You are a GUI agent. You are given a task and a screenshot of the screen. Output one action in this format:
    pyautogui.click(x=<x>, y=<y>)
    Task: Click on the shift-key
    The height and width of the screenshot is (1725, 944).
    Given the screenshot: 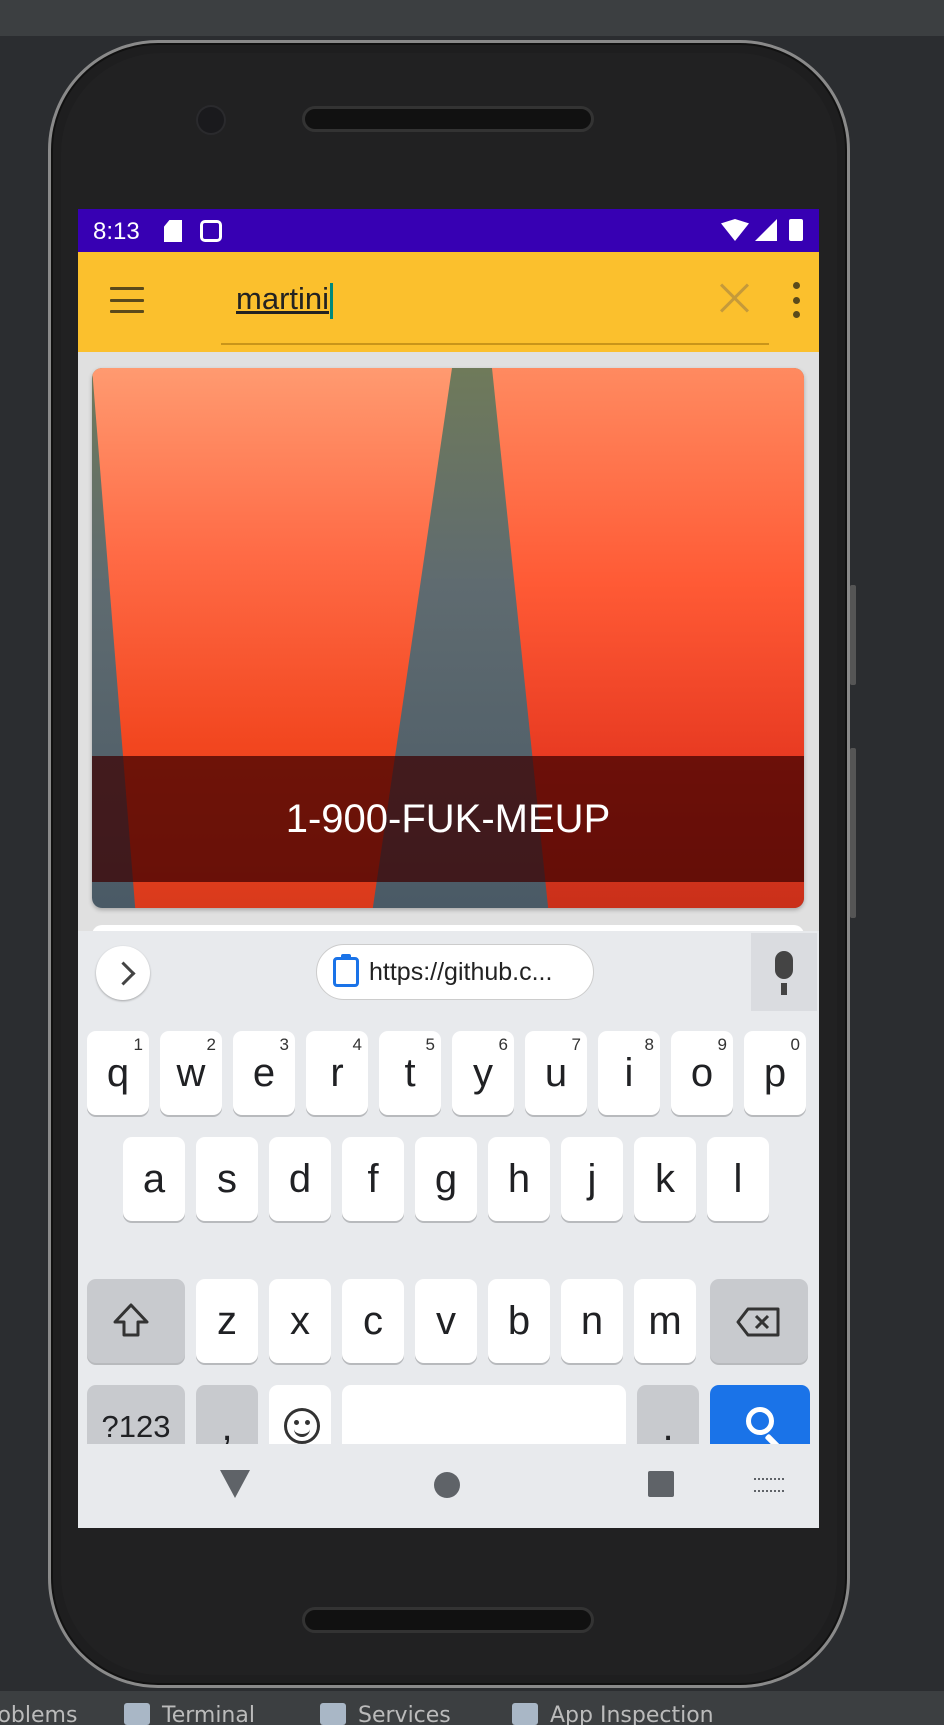 What is the action you would take?
    pyautogui.click(x=136, y=1321)
    